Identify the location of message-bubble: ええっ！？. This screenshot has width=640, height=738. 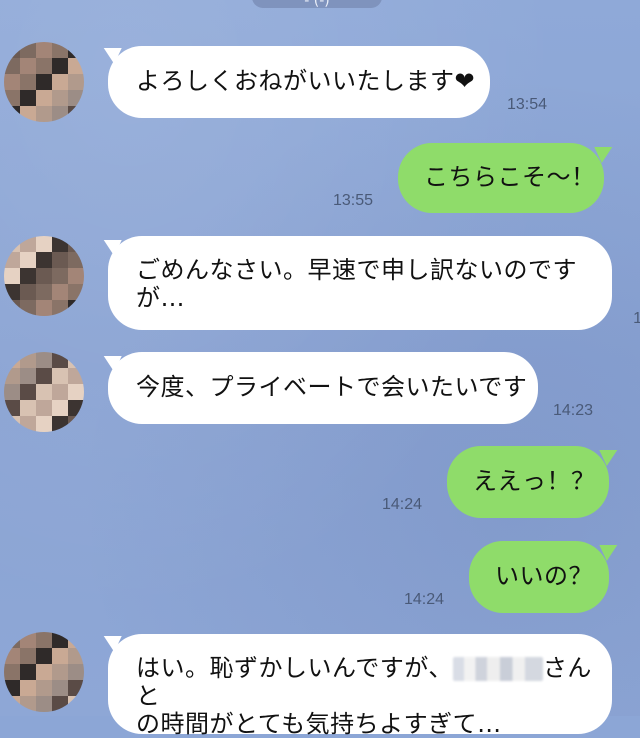
(528, 482).